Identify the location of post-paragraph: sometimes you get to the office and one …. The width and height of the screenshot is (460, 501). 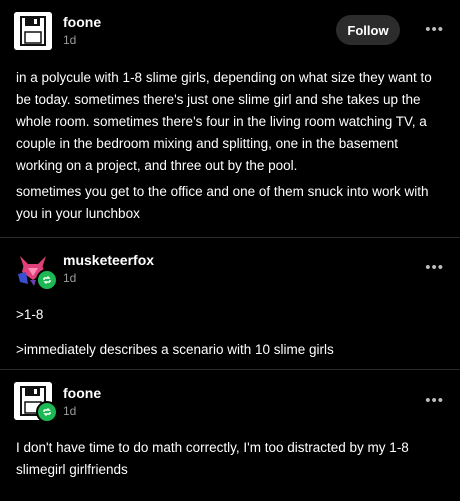
(222, 202).